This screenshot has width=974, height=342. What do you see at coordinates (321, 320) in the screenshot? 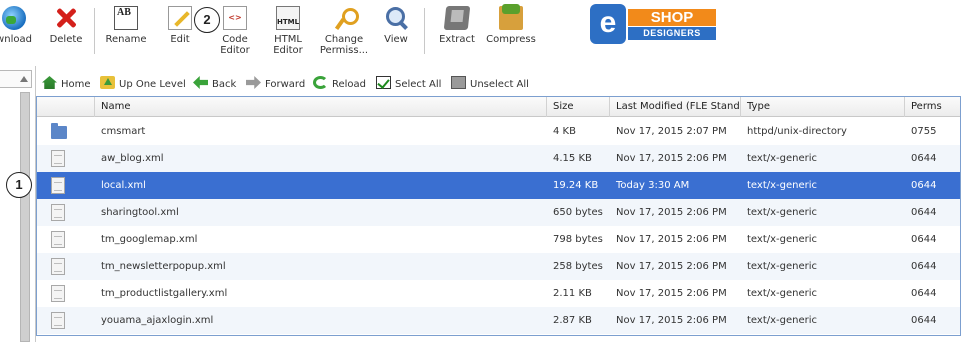
I see `file-name: youama_ajaxlogin.xml` at bounding box center [321, 320].